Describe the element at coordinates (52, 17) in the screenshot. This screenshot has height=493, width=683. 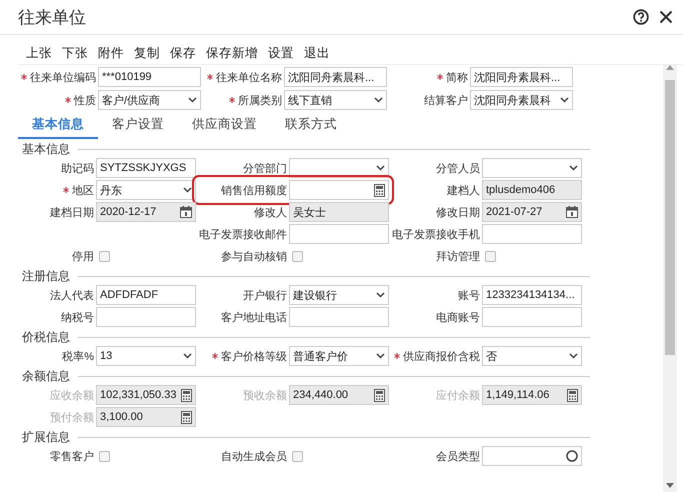
I see `window-title: 往来单位` at that location.